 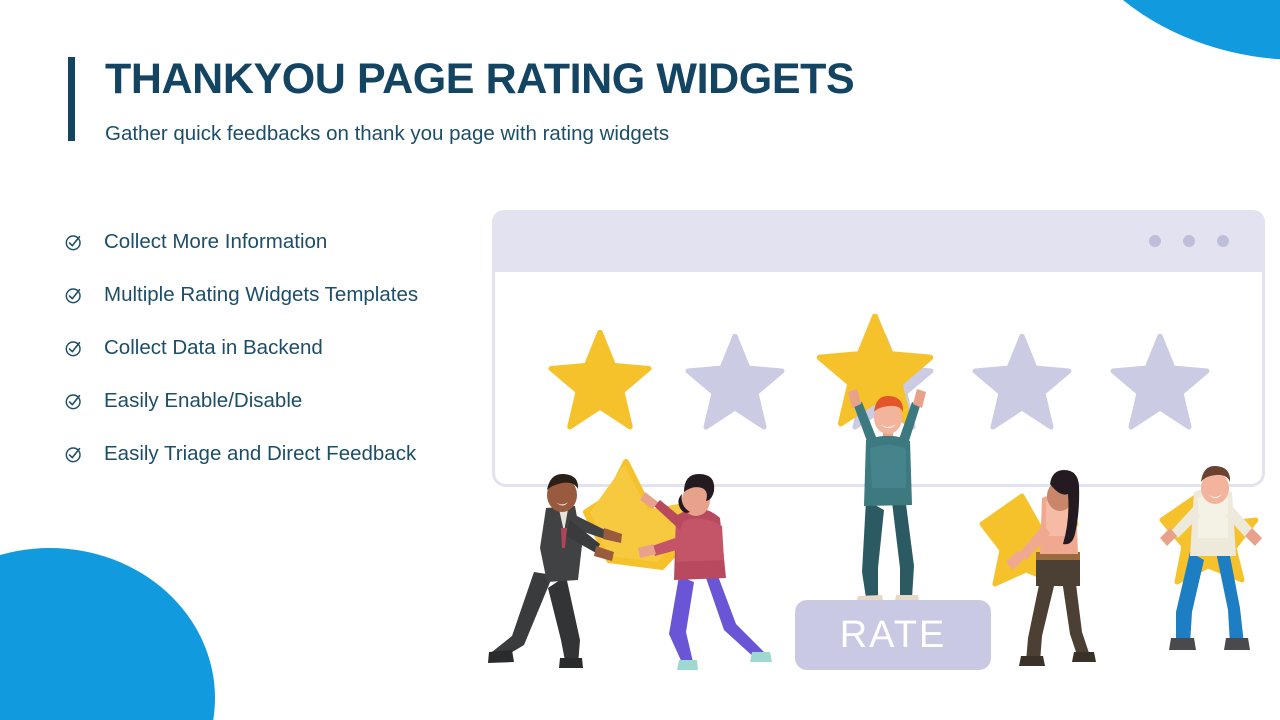 I want to click on browser-title-bar, so click(x=878, y=241).